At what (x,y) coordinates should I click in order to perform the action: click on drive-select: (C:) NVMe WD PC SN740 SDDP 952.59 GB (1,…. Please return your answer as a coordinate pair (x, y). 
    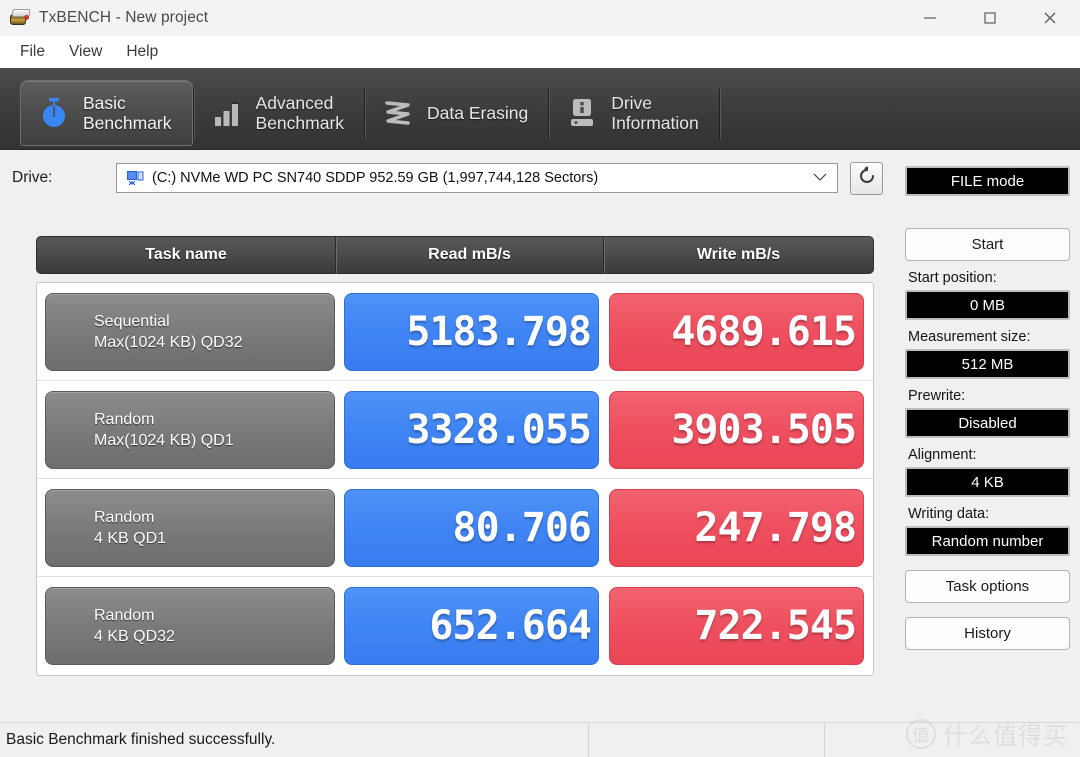
    Looking at the image, I should click on (477, 178).